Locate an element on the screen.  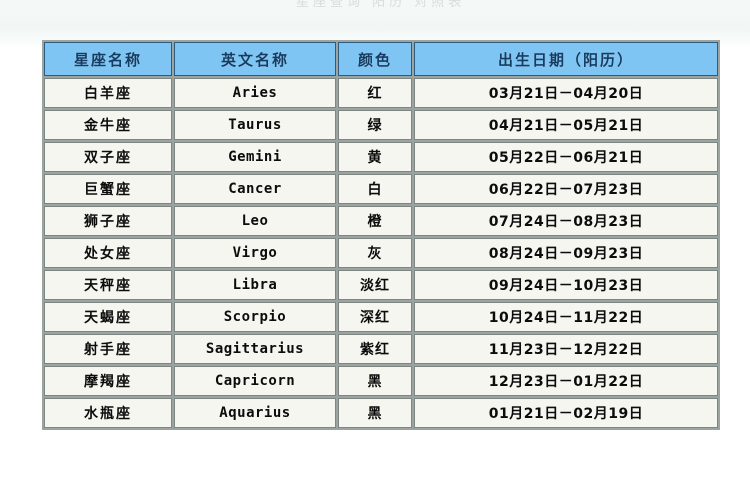
column-header-zodiac-name: 星座名称 is located at coordinates (108, 59).